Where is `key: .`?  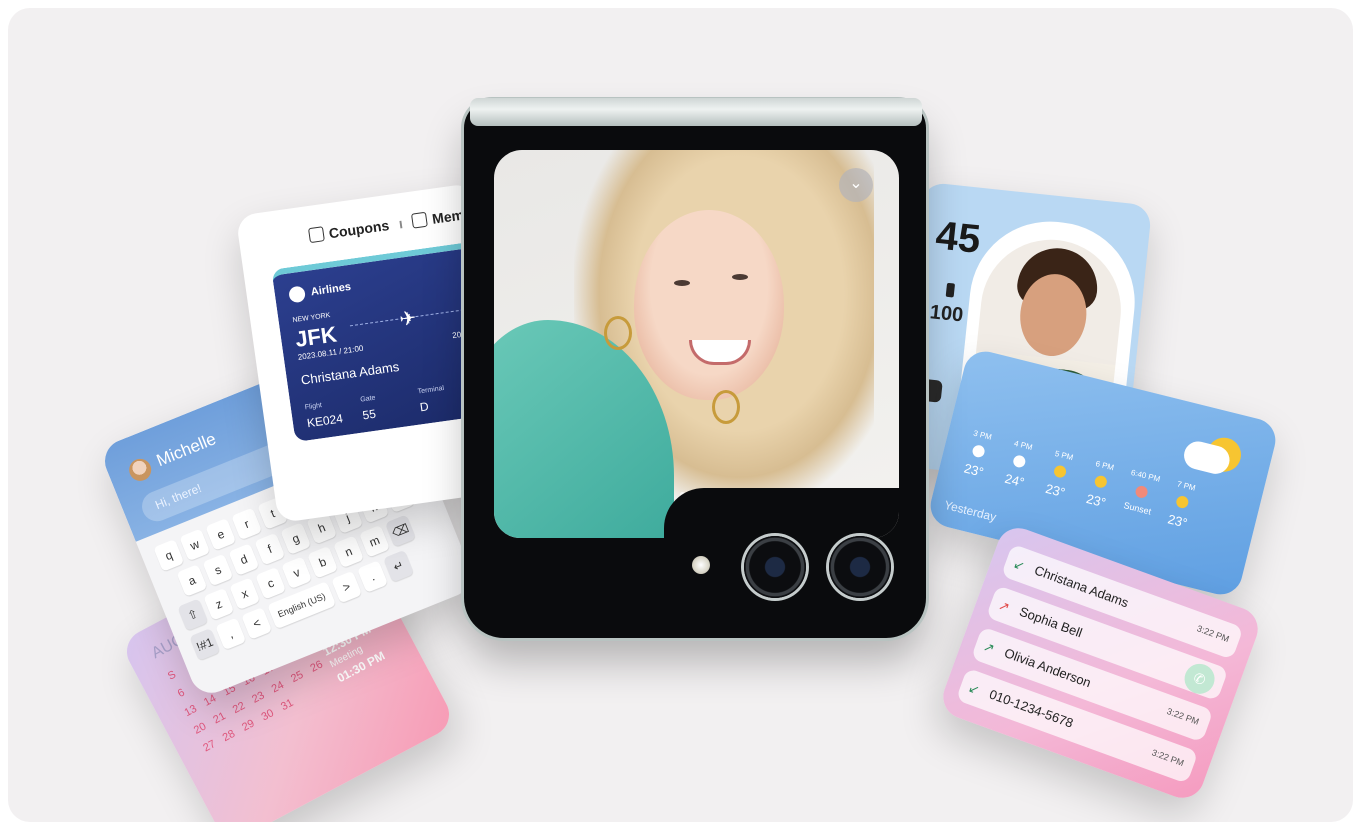 key: . is located at coordinates (373, 576).